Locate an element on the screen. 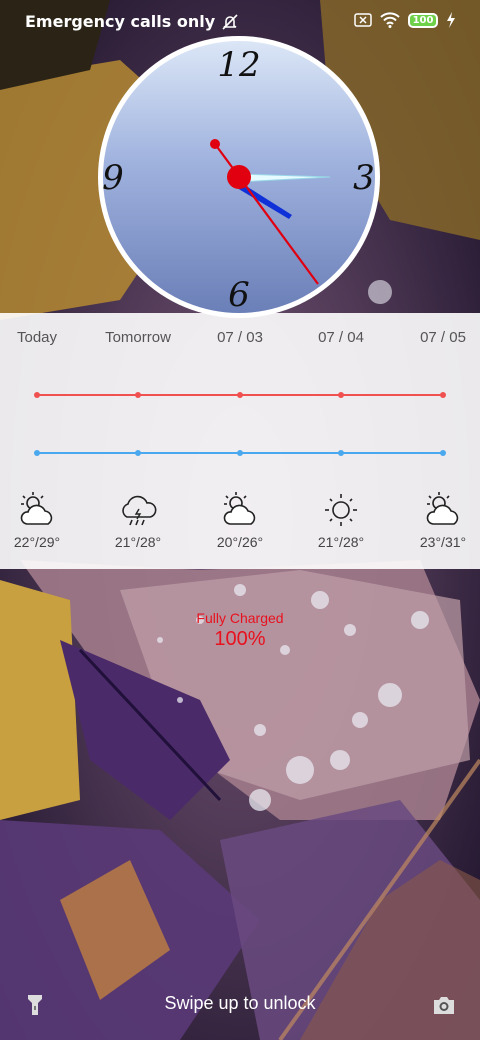 The height and width of the screenshot is (1040, 480). clock-numeral-3: 3 is located at coordinates (364, 178).